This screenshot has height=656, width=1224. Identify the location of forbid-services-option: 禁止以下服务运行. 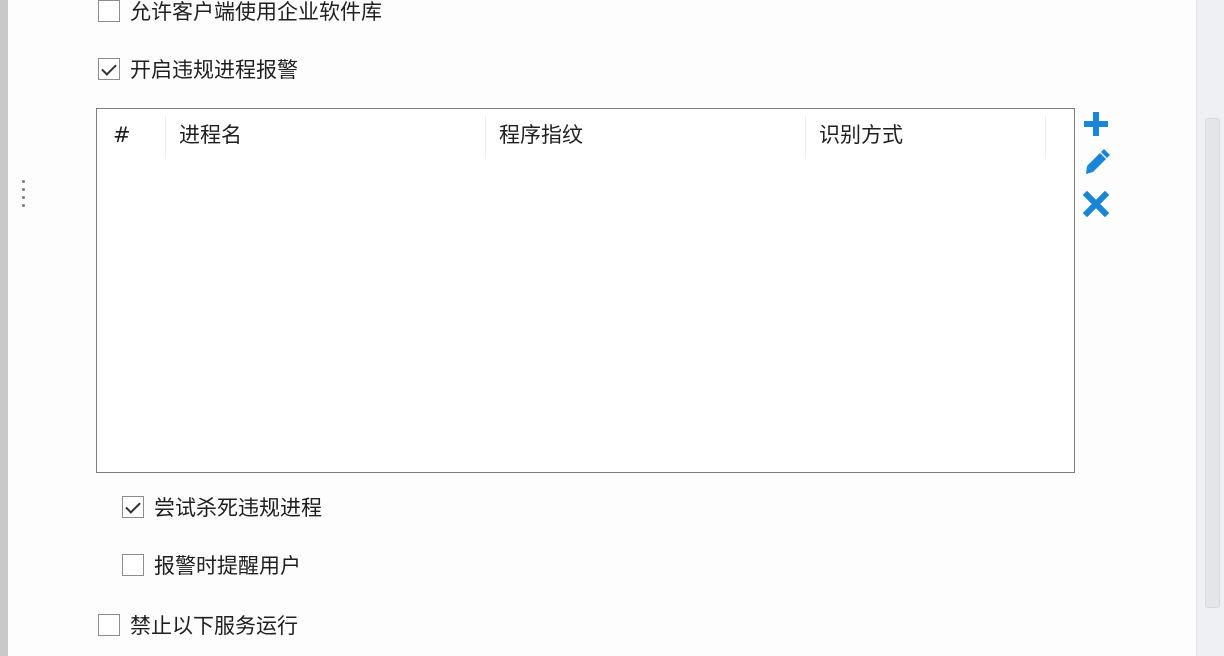
(198, 625).